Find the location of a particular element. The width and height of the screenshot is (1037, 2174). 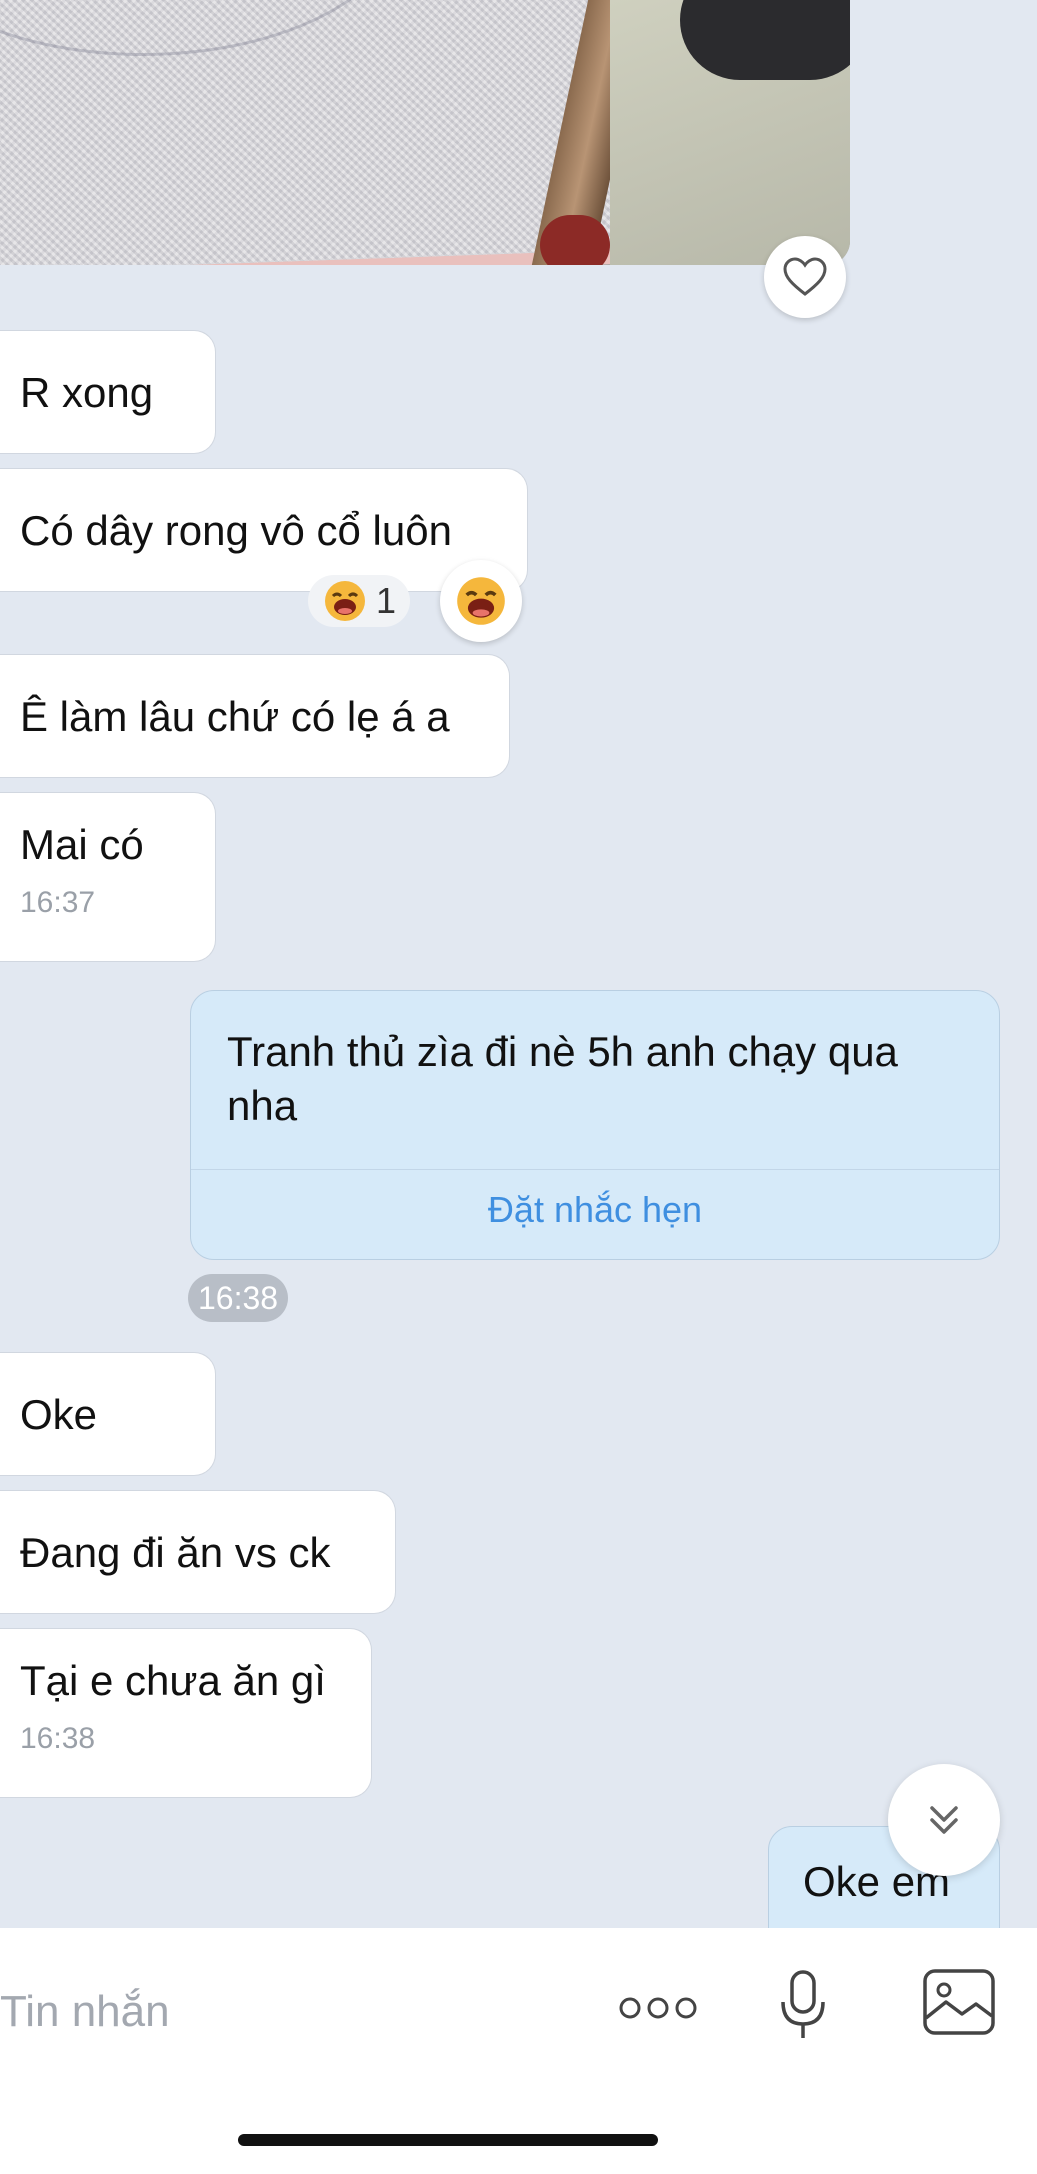

message-text: Tranh thủ zìa đi nè 5h anh chạy qua nha is located at coordinates (562, 1078).